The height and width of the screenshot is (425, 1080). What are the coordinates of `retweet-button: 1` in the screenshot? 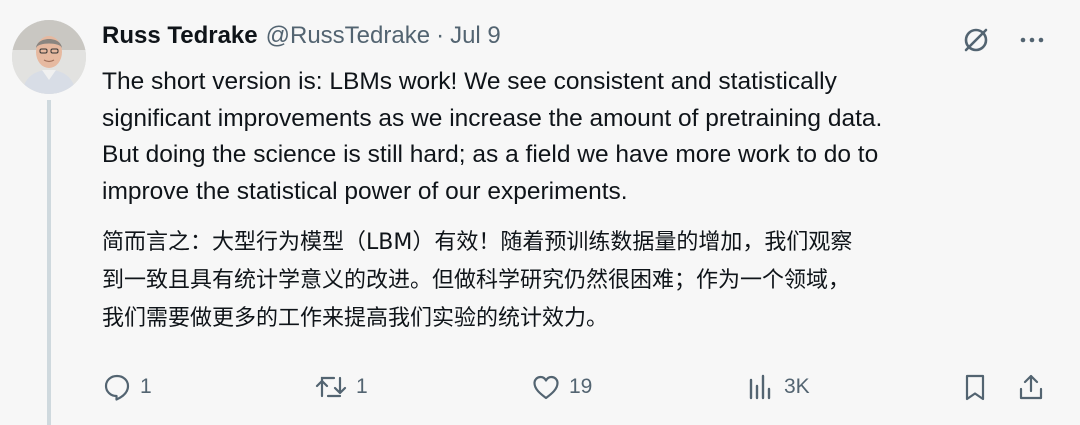 It's located at (341, 387).